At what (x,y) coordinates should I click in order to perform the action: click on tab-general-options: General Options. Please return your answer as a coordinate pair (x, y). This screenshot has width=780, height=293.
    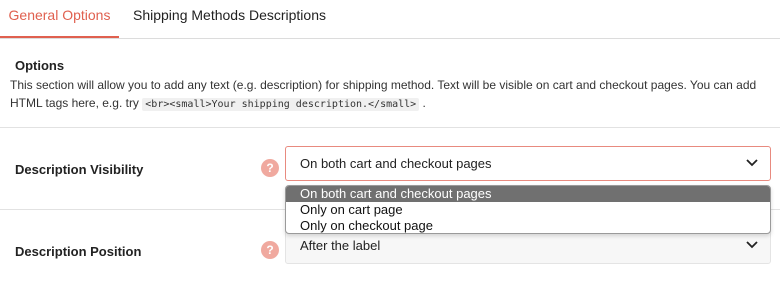
    Looking at the image, I should click on (59, 19).